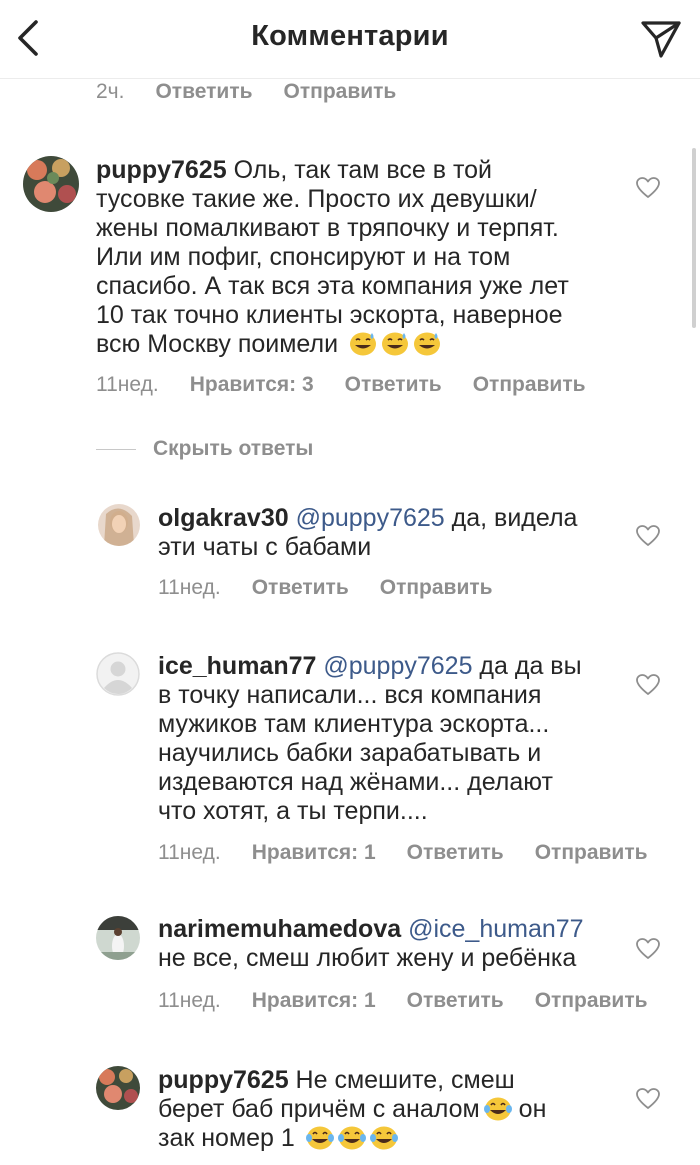 The height and width of the screenshot is (1165, 700). Describe the element at coordinates (252, 385) in the screenshot. I see `likes-count: Нравится: 3` at that location.